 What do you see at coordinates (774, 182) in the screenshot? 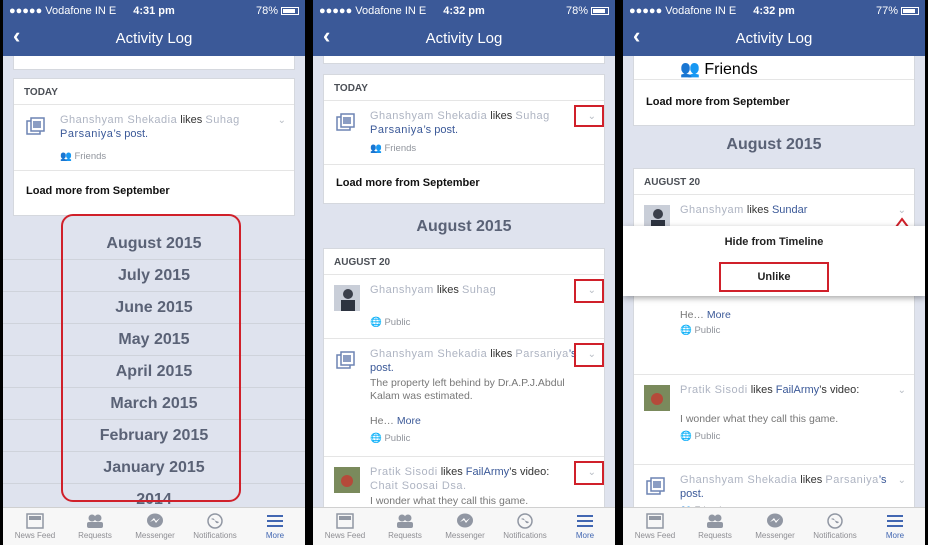
I see `section-header: AUGUST 20` at bounding box center [774, 182].